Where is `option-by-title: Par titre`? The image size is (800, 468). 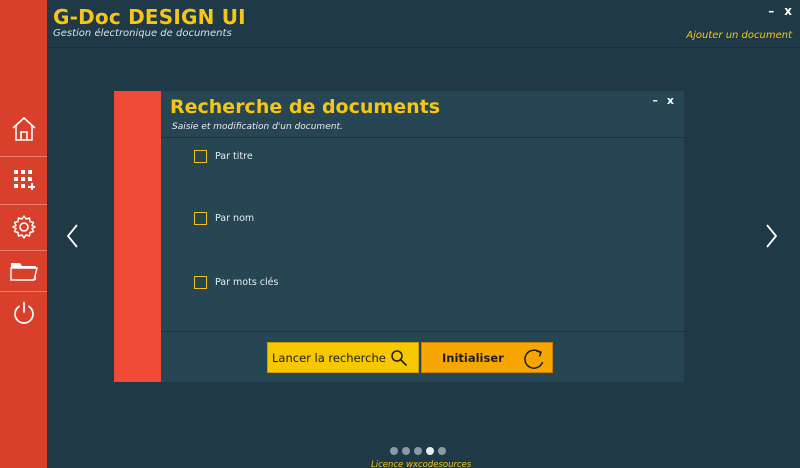 option-by-title: Par titre is located at coordinates (223, 156).